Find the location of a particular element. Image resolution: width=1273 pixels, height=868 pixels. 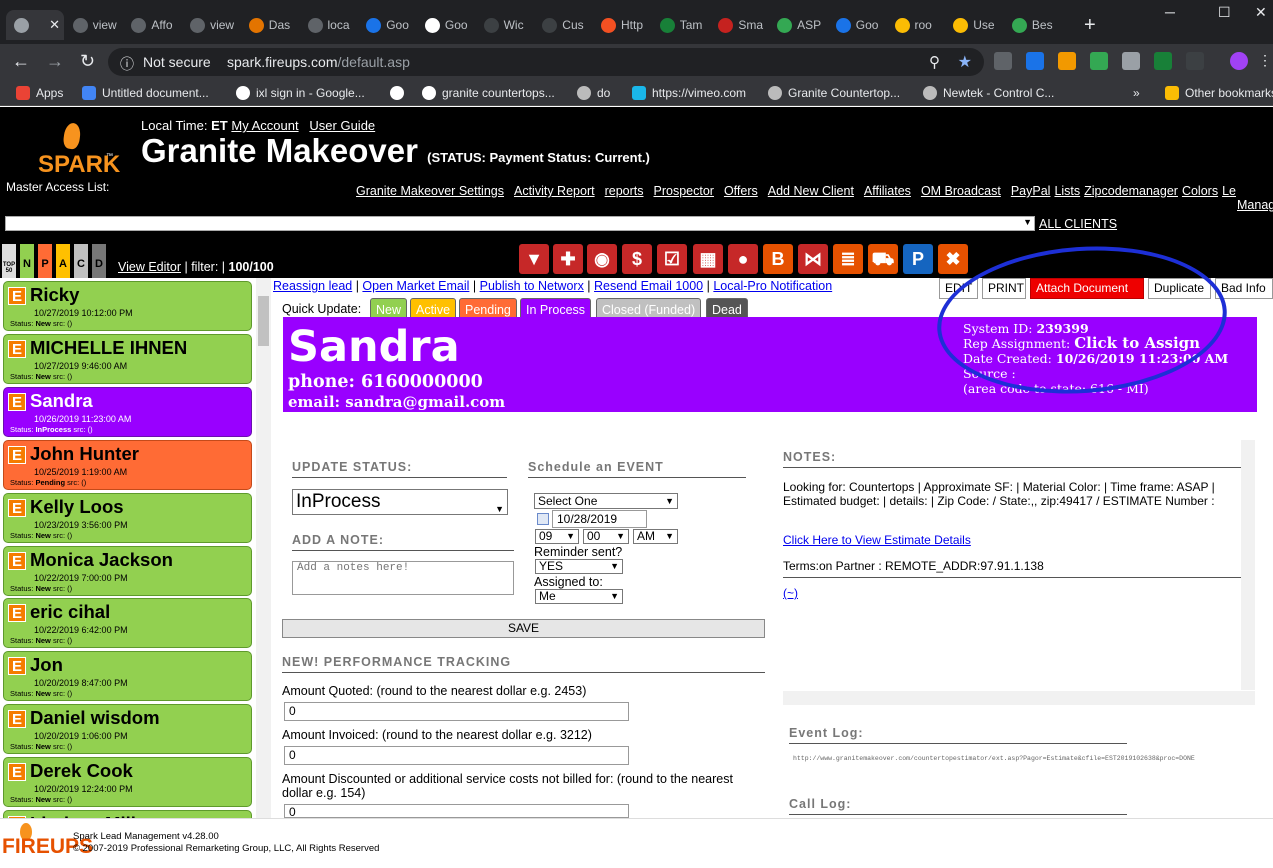

plus-icon: ✚ is located at coordinates (568, 259).